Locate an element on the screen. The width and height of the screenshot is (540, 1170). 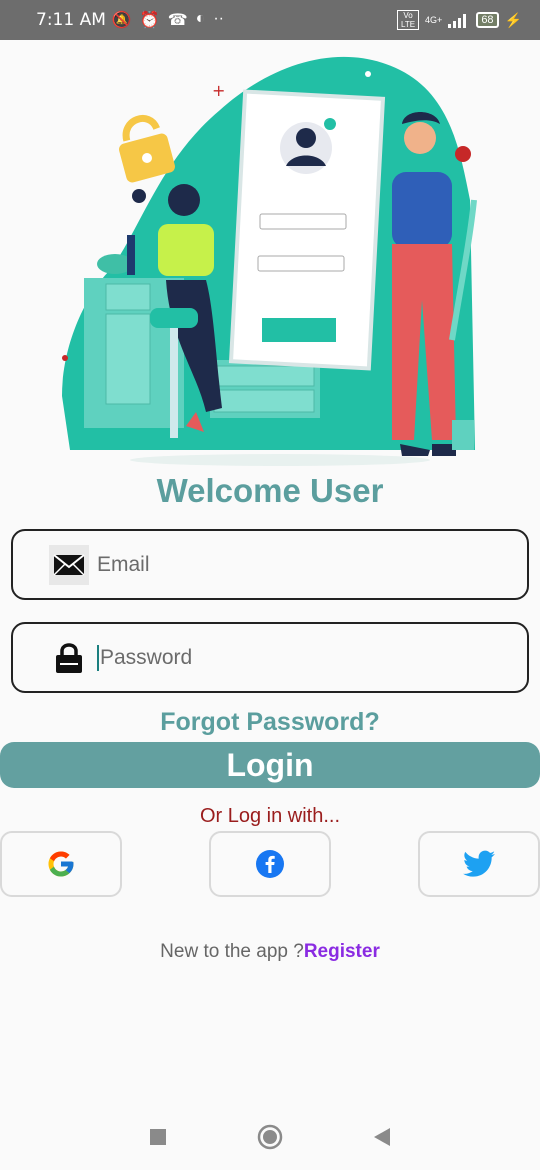
register-prompt: New to the app ?Register is located at coordinates (270, 952).